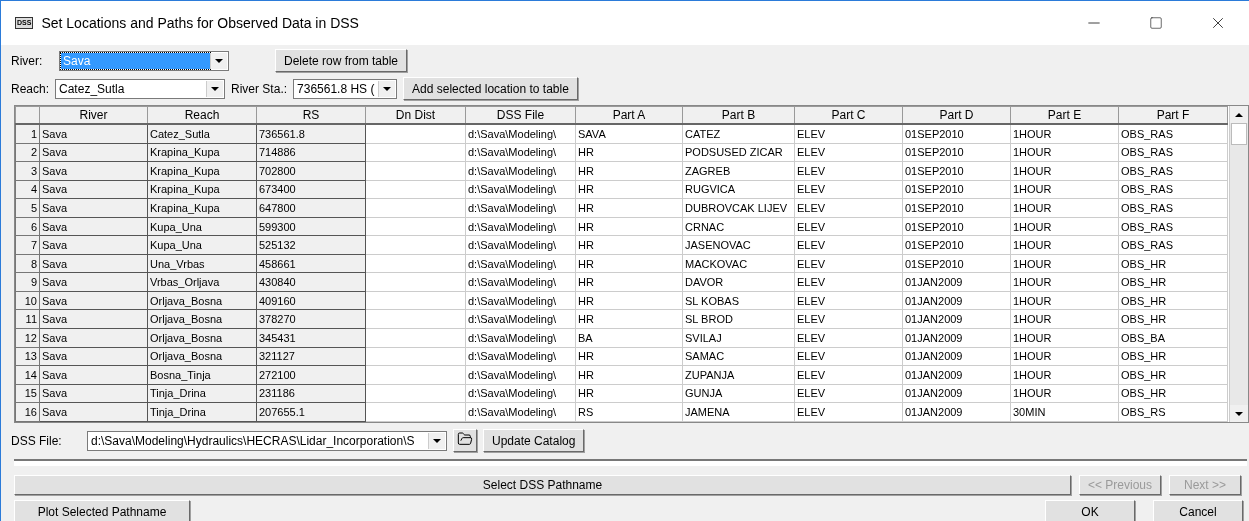 The width and height of the screenshot is (1249, 521). What do you see at coordinates (630, 462) in the screenshot?
I see `pathname-list` at bounding box center [630, 462].